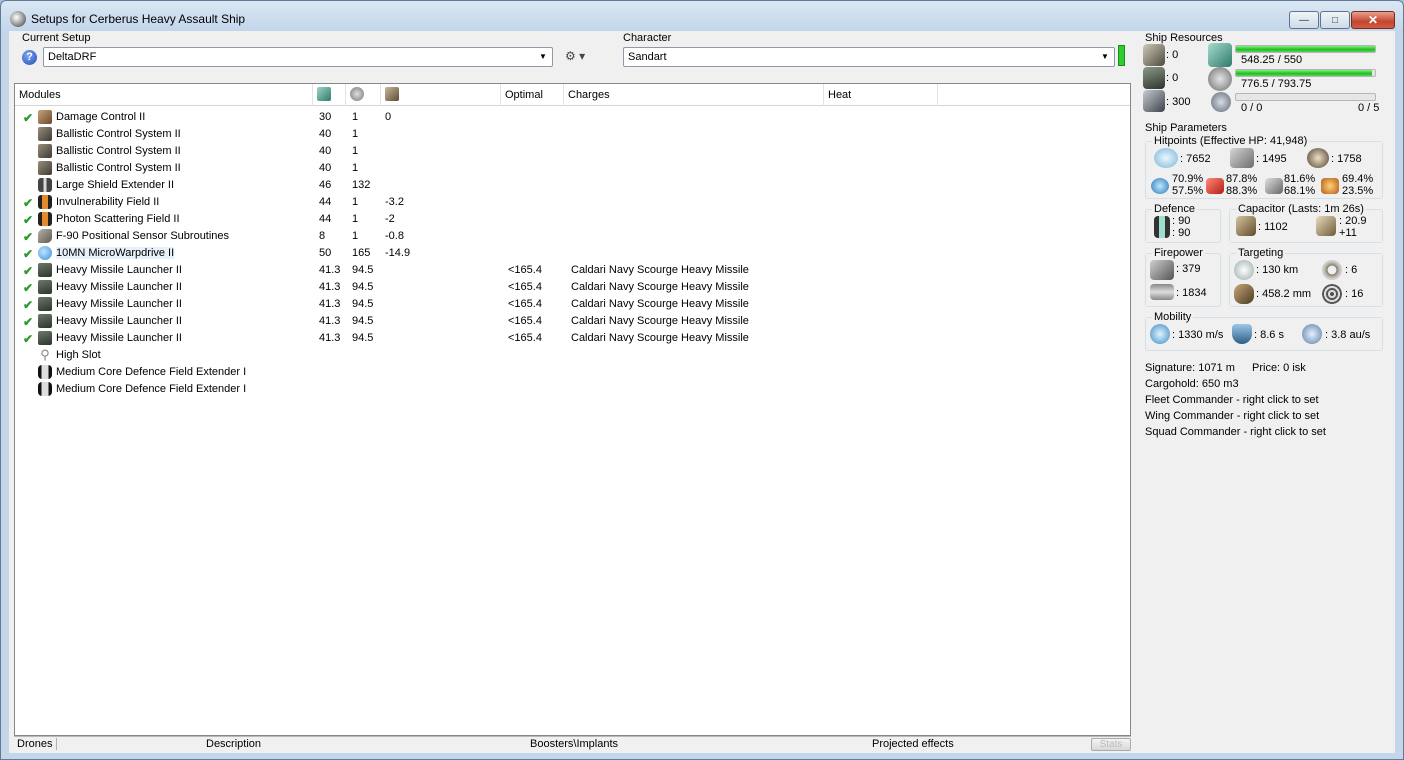 The width and height of the screenshot is (1404, 760). I want to click on module-cpu: 41.3, so click(330, 304).